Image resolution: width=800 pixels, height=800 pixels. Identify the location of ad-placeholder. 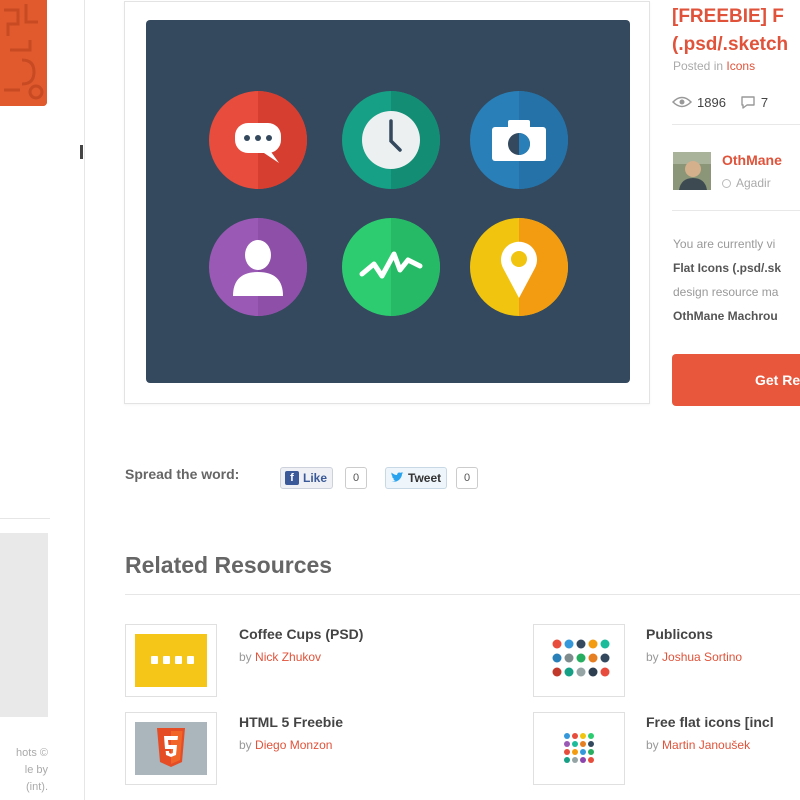
(24, 625).